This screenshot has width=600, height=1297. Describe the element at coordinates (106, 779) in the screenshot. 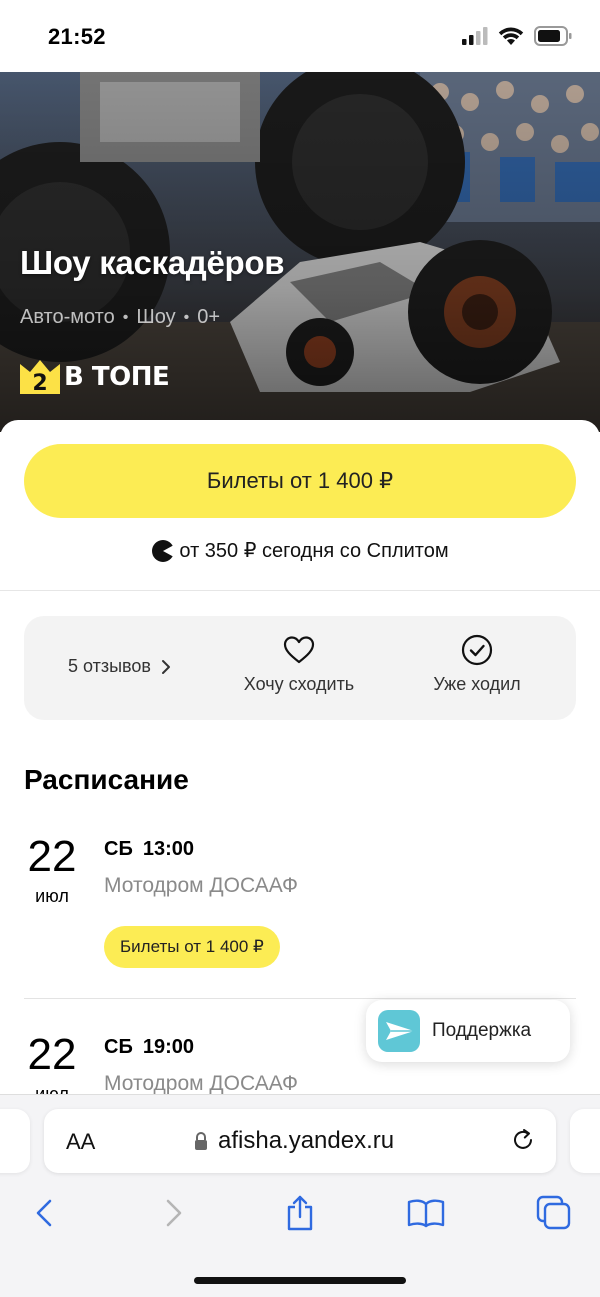

I see `schedule-title: Расписание` at that location.